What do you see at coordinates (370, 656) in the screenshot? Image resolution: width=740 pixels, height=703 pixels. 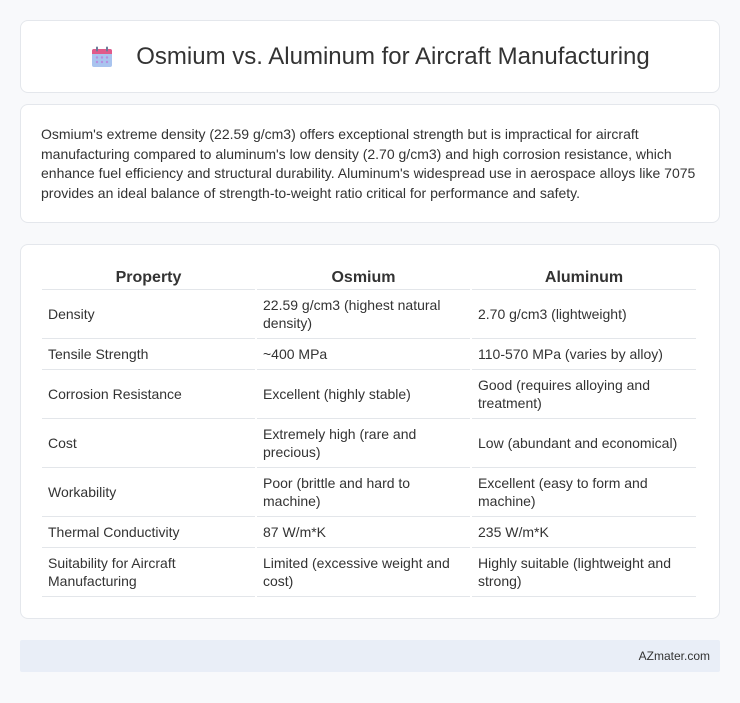 I see `footer: AZmater.com` at bounding box center [370, 656].